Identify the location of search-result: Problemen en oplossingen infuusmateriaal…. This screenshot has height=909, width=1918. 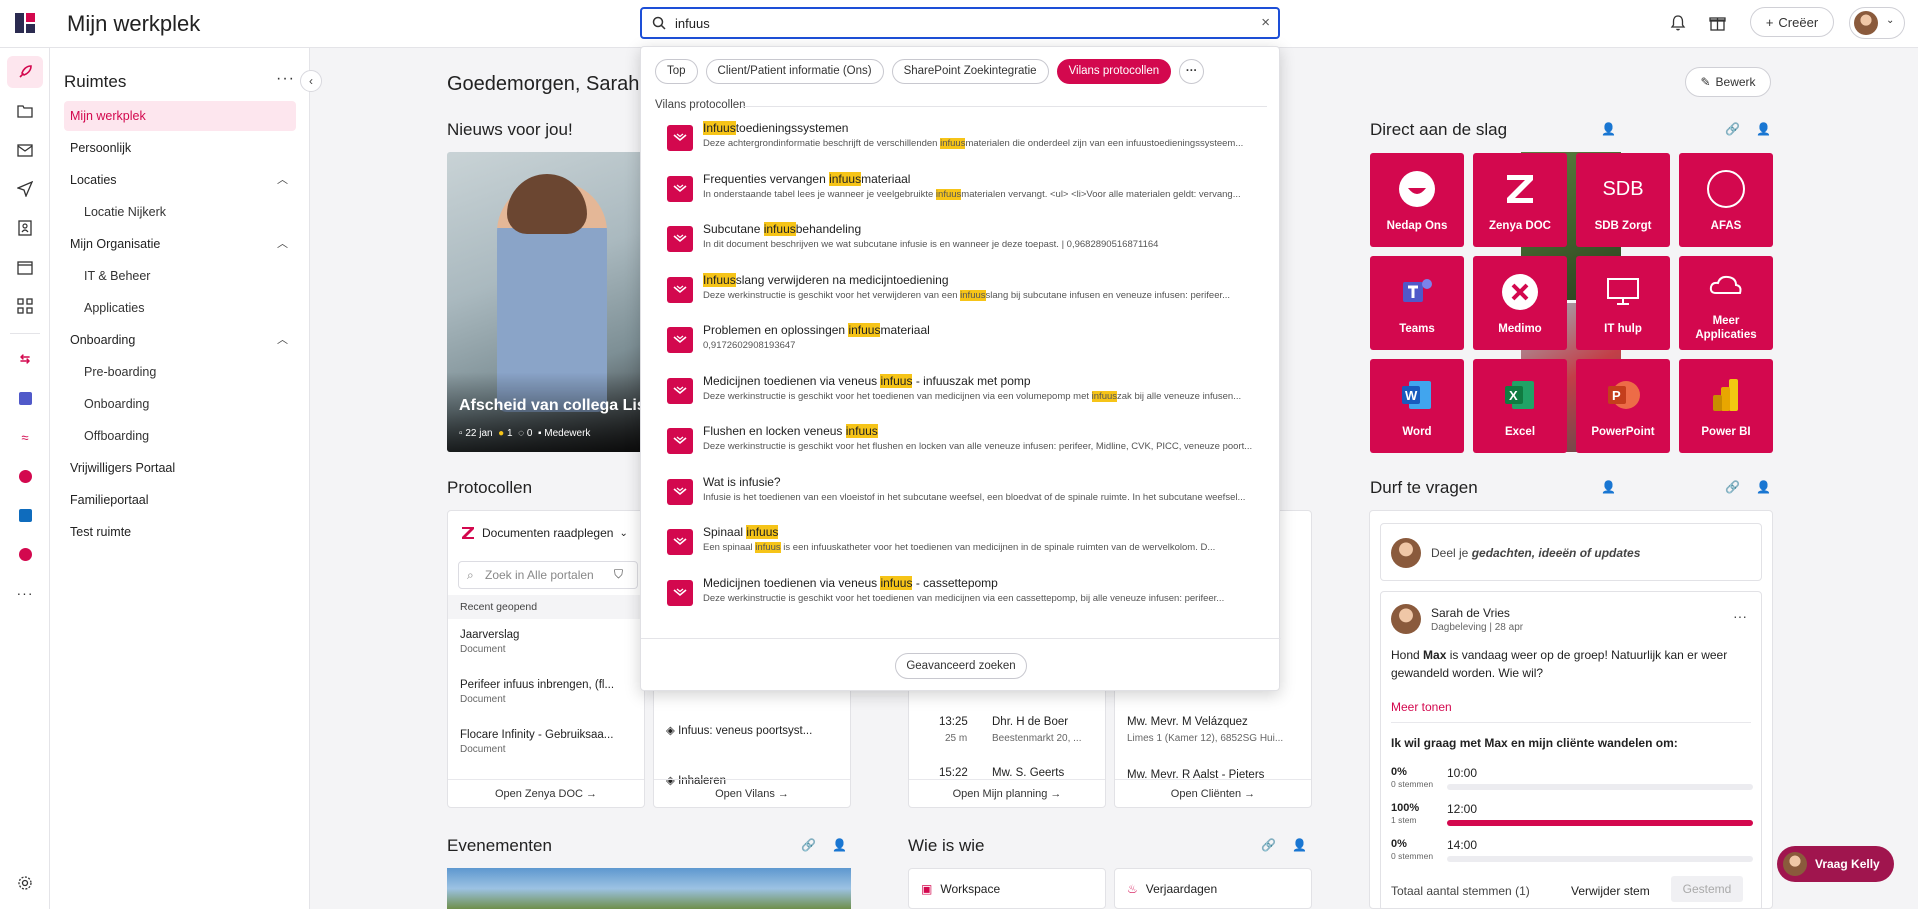
(965, 341).